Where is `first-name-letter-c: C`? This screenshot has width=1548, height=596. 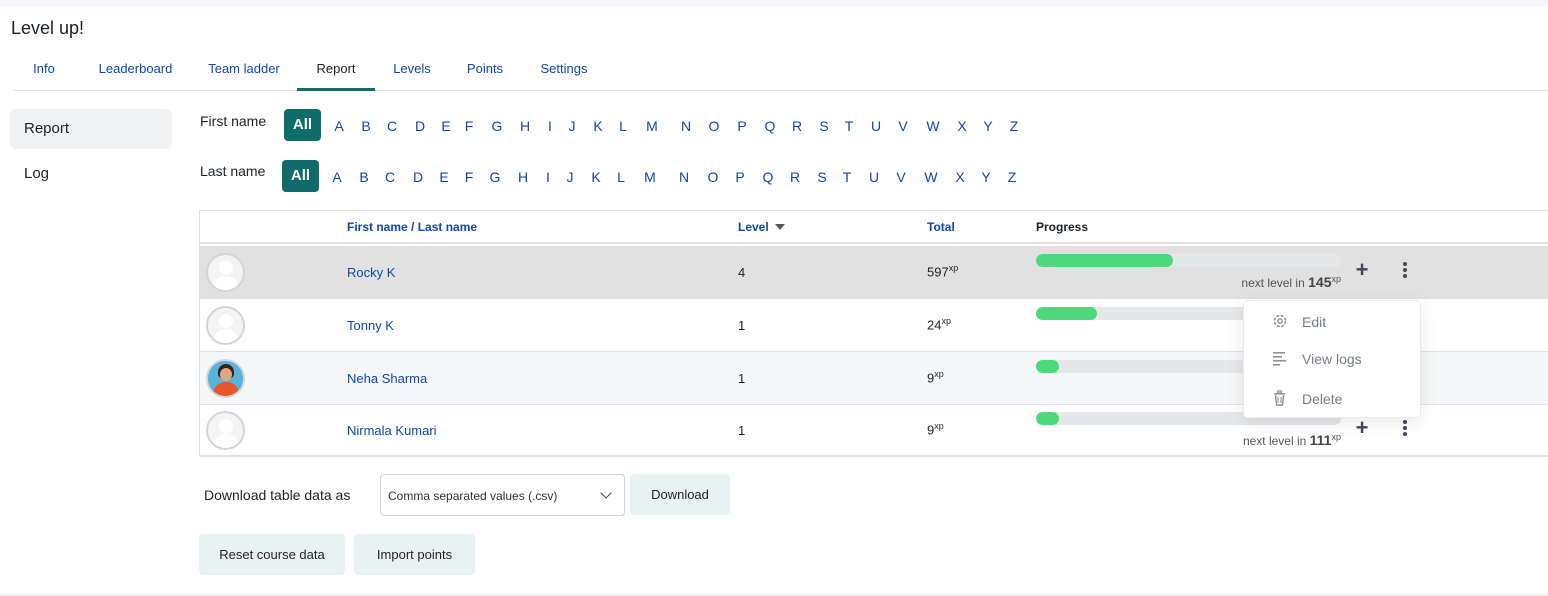
first-name-letter-c: C is located at coordinates (392, 126).